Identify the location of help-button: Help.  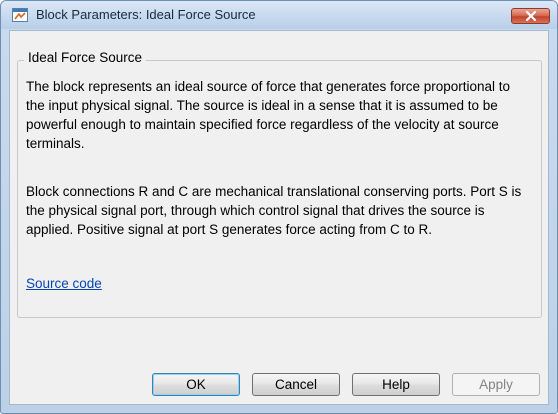
(396, 384).